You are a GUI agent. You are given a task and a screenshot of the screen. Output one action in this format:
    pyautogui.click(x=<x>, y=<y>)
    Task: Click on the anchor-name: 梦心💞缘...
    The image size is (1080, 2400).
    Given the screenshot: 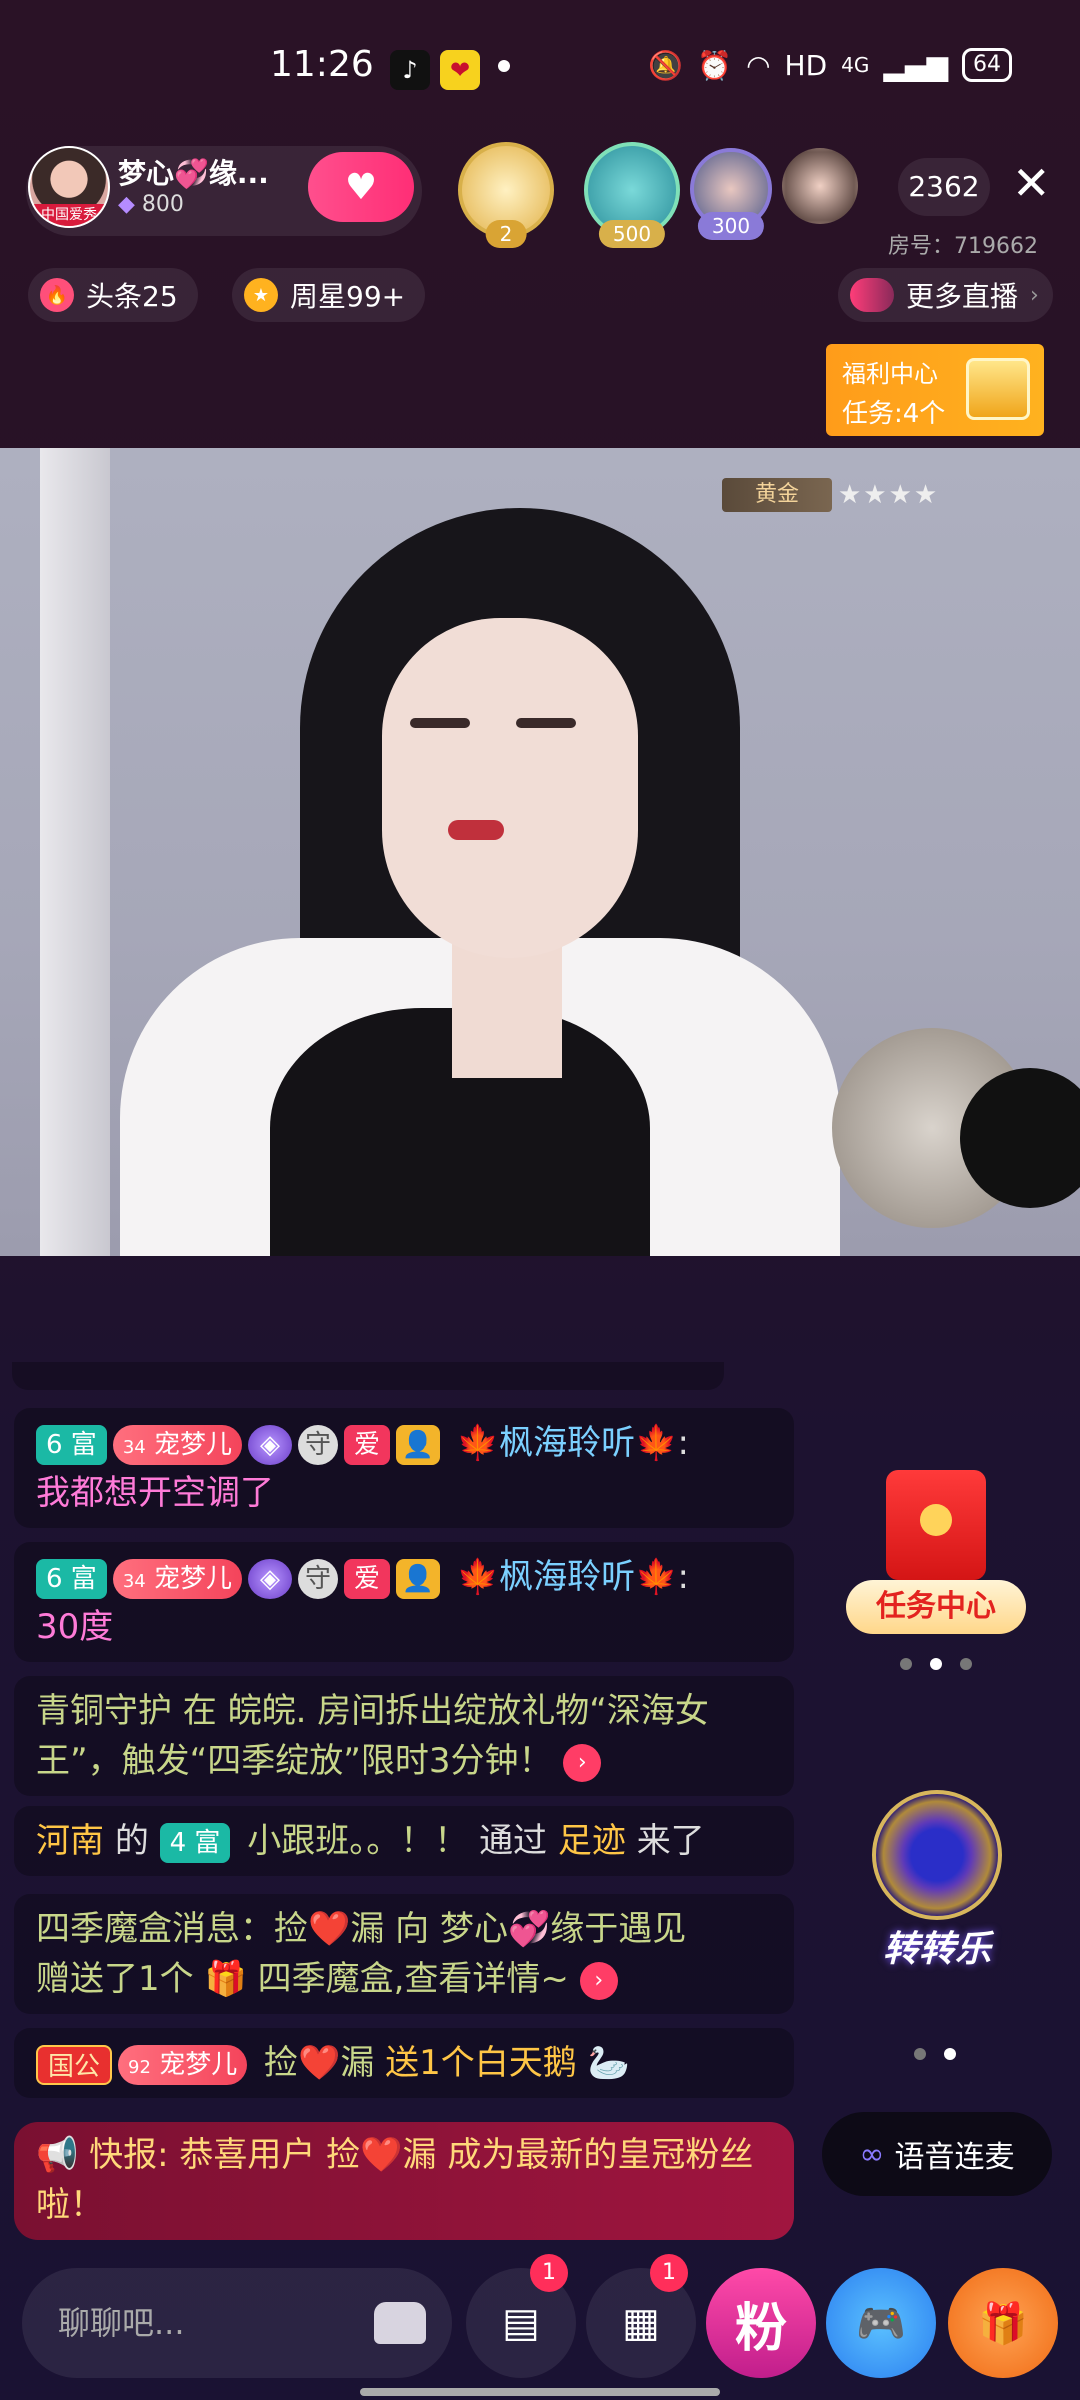 What is the action you would take?
    pyautogui.click(x=193, y=173)
    